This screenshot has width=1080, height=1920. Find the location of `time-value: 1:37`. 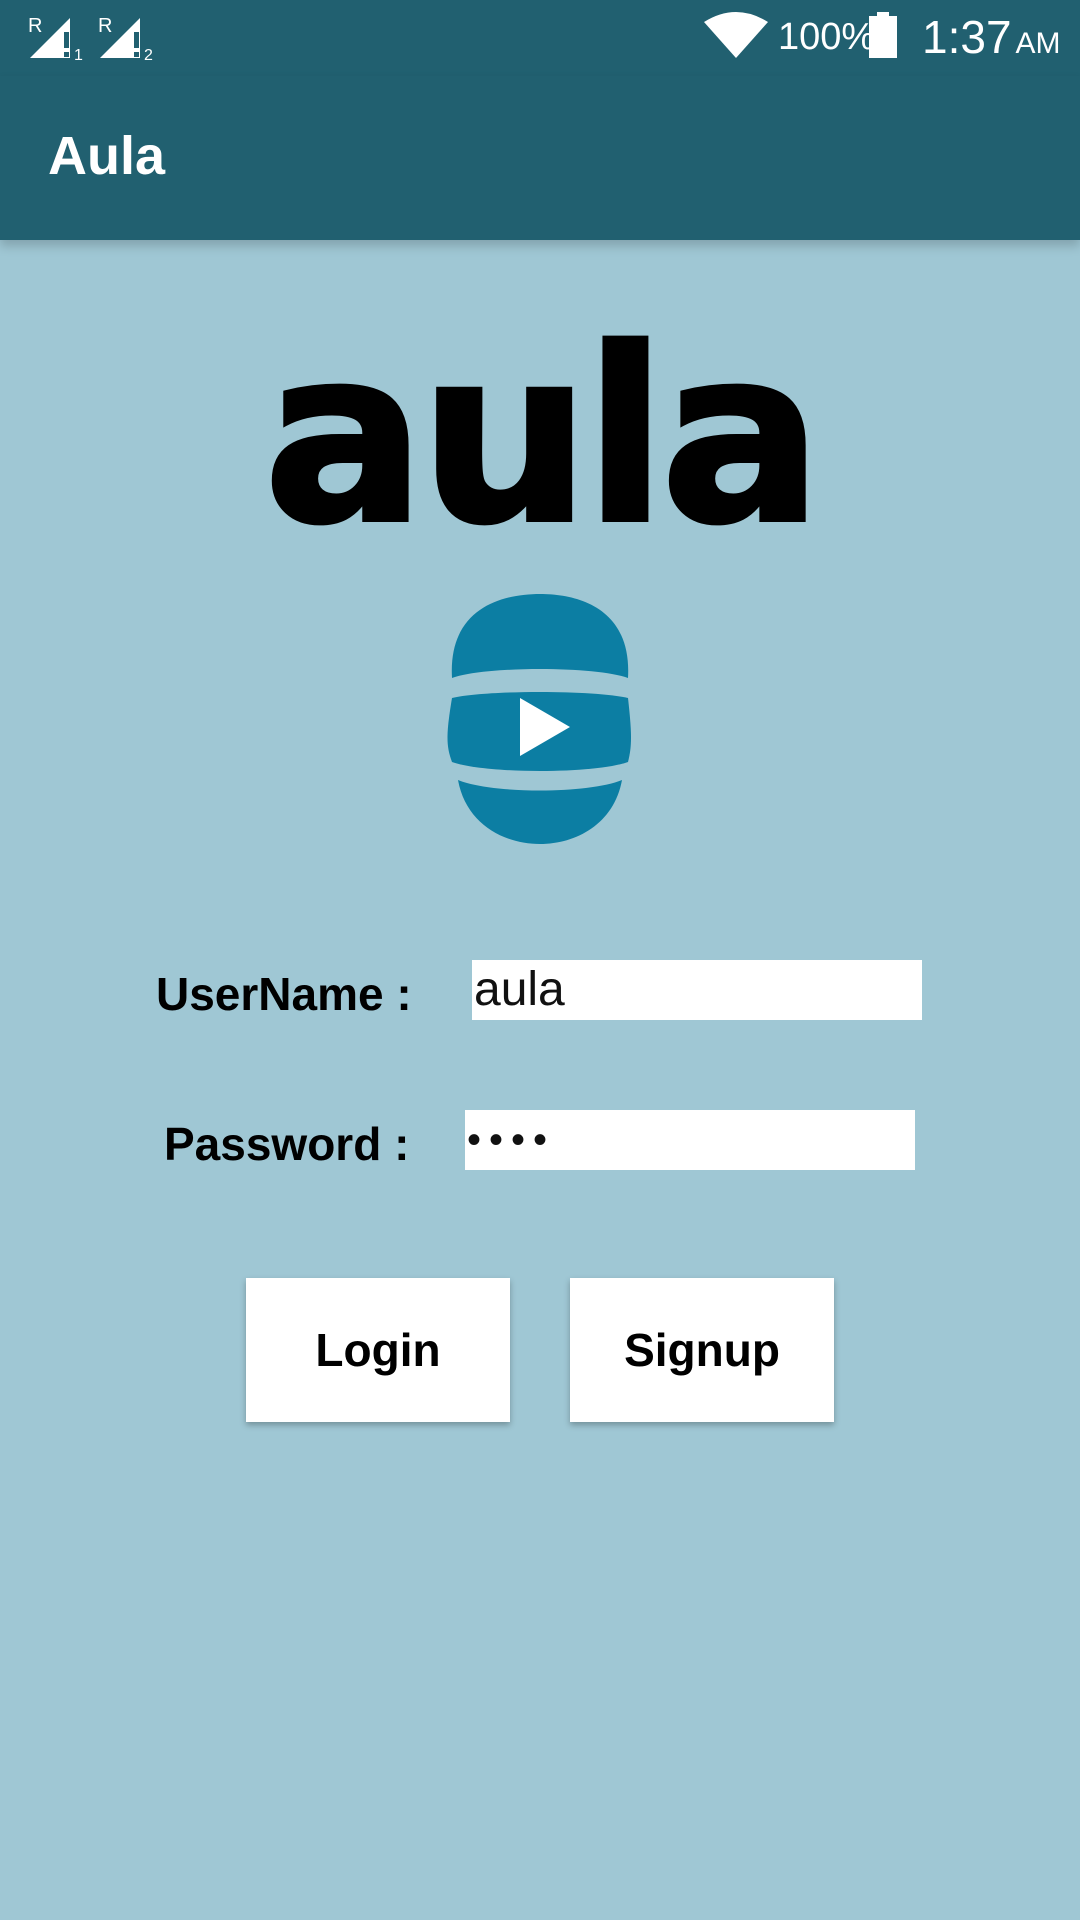

time-value: 1:37 is located at coordinates (967, 37).